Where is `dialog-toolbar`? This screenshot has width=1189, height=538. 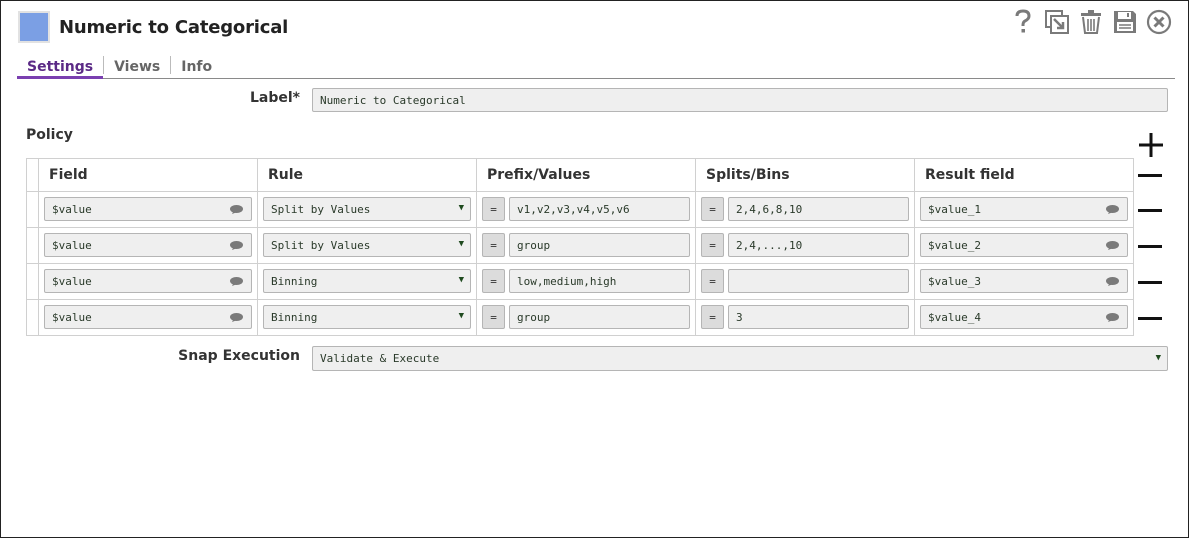 dialog-toolbar is located at coordinates (1091, 22).